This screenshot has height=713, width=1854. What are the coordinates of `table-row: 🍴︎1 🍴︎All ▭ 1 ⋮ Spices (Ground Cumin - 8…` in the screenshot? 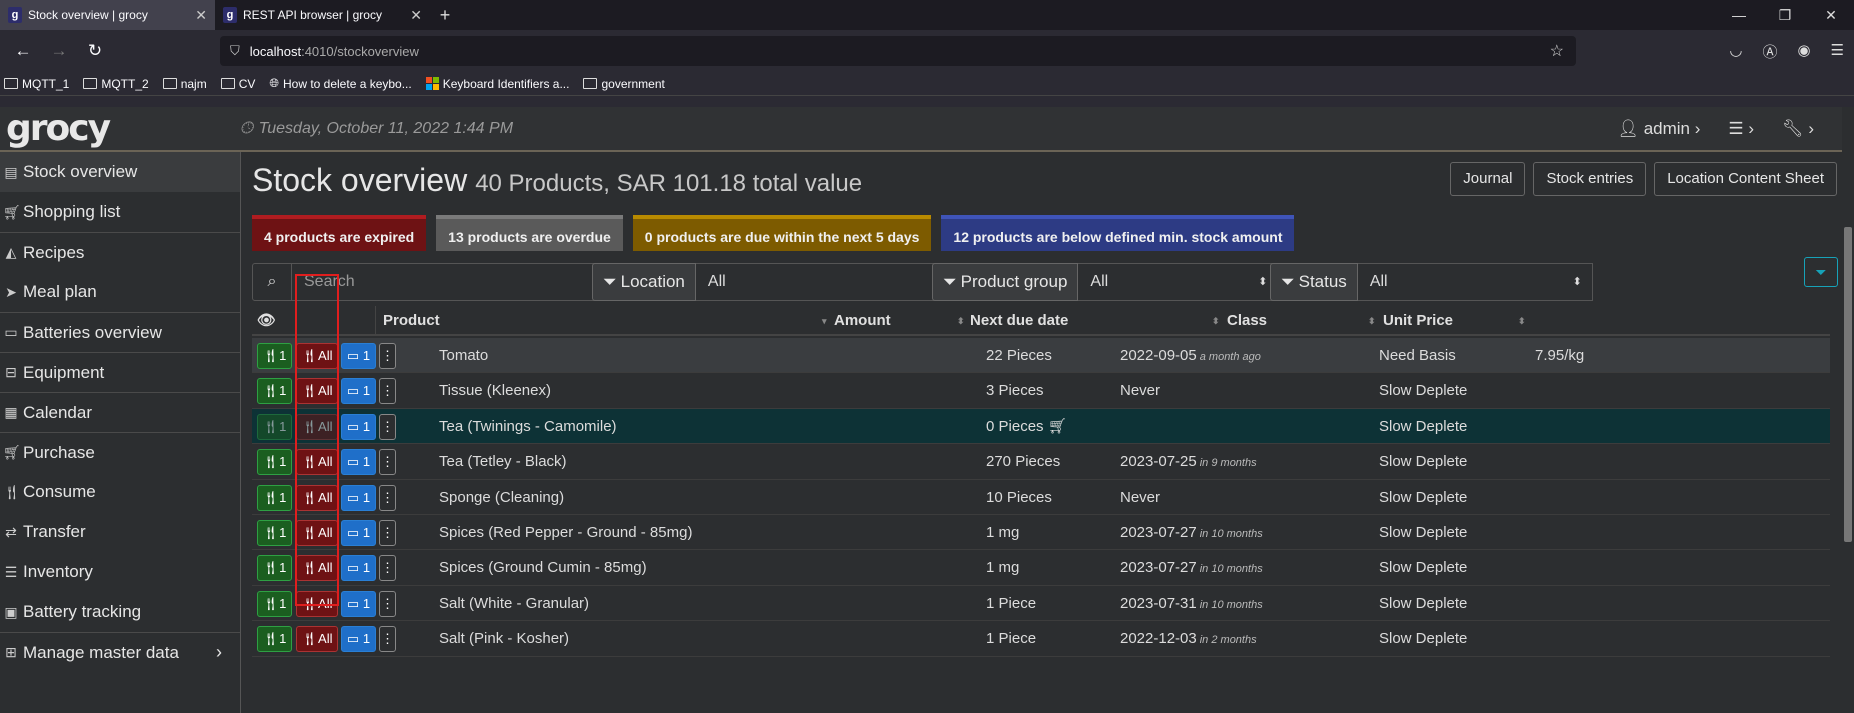 It's located at (1041, 568).